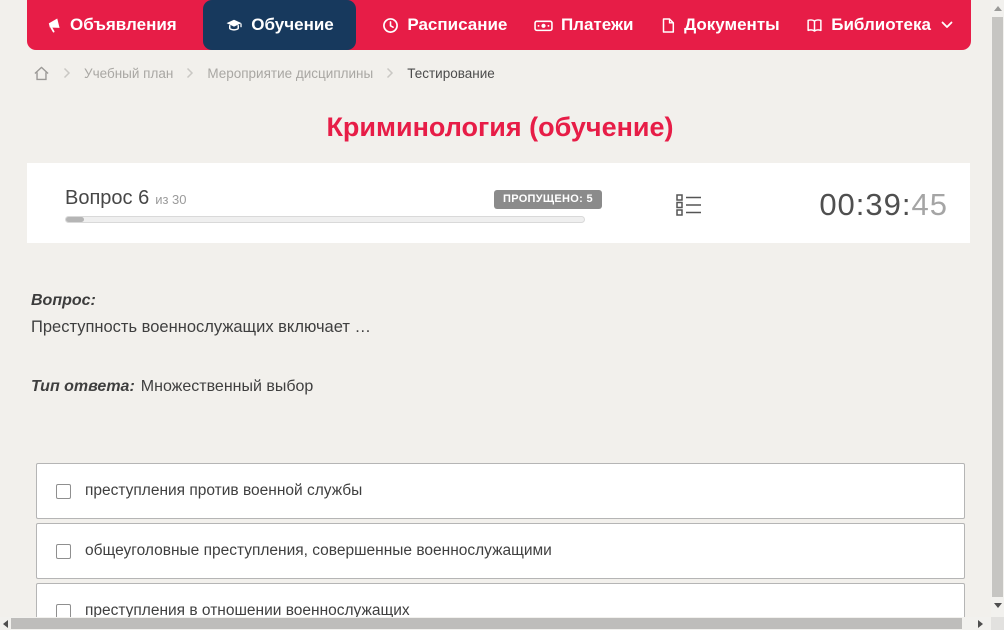 This screenshot has width=1004, height=630. I want to click on scrollbar-corner, so click(997, 623).